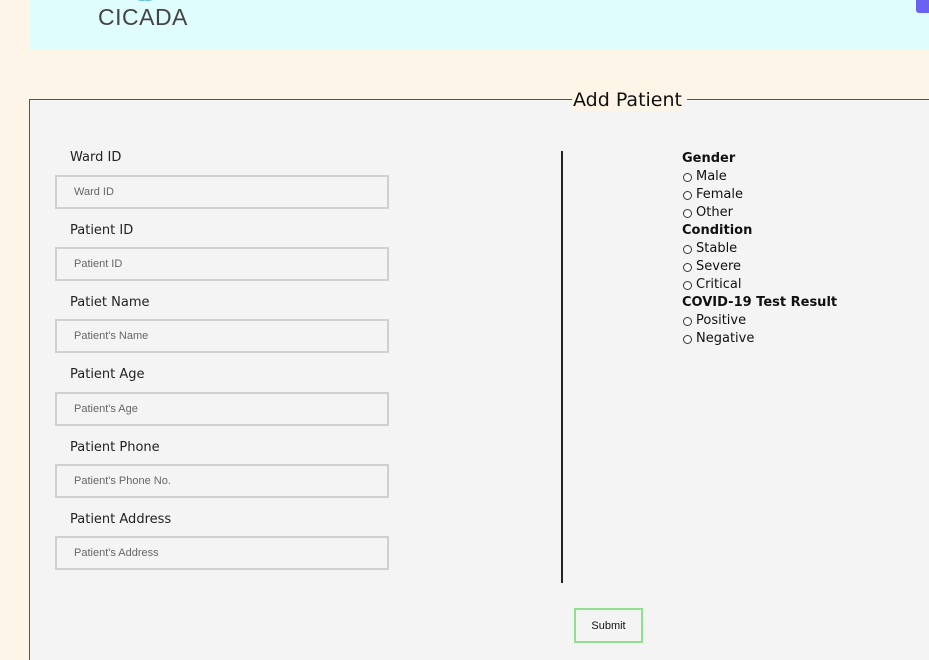 This screenshot has width=929, height=660. Describe the element at coordinates (717, 230) in the screenshot. I see `condition-title: Condition` at that location.